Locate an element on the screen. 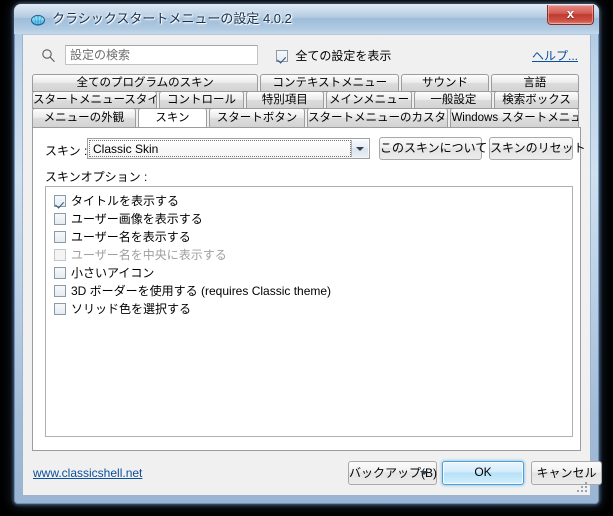 This screenshot has height=516, width=613. tab-r1-1: 全てのプログラムのスキン is located at coordinates (145, 83).